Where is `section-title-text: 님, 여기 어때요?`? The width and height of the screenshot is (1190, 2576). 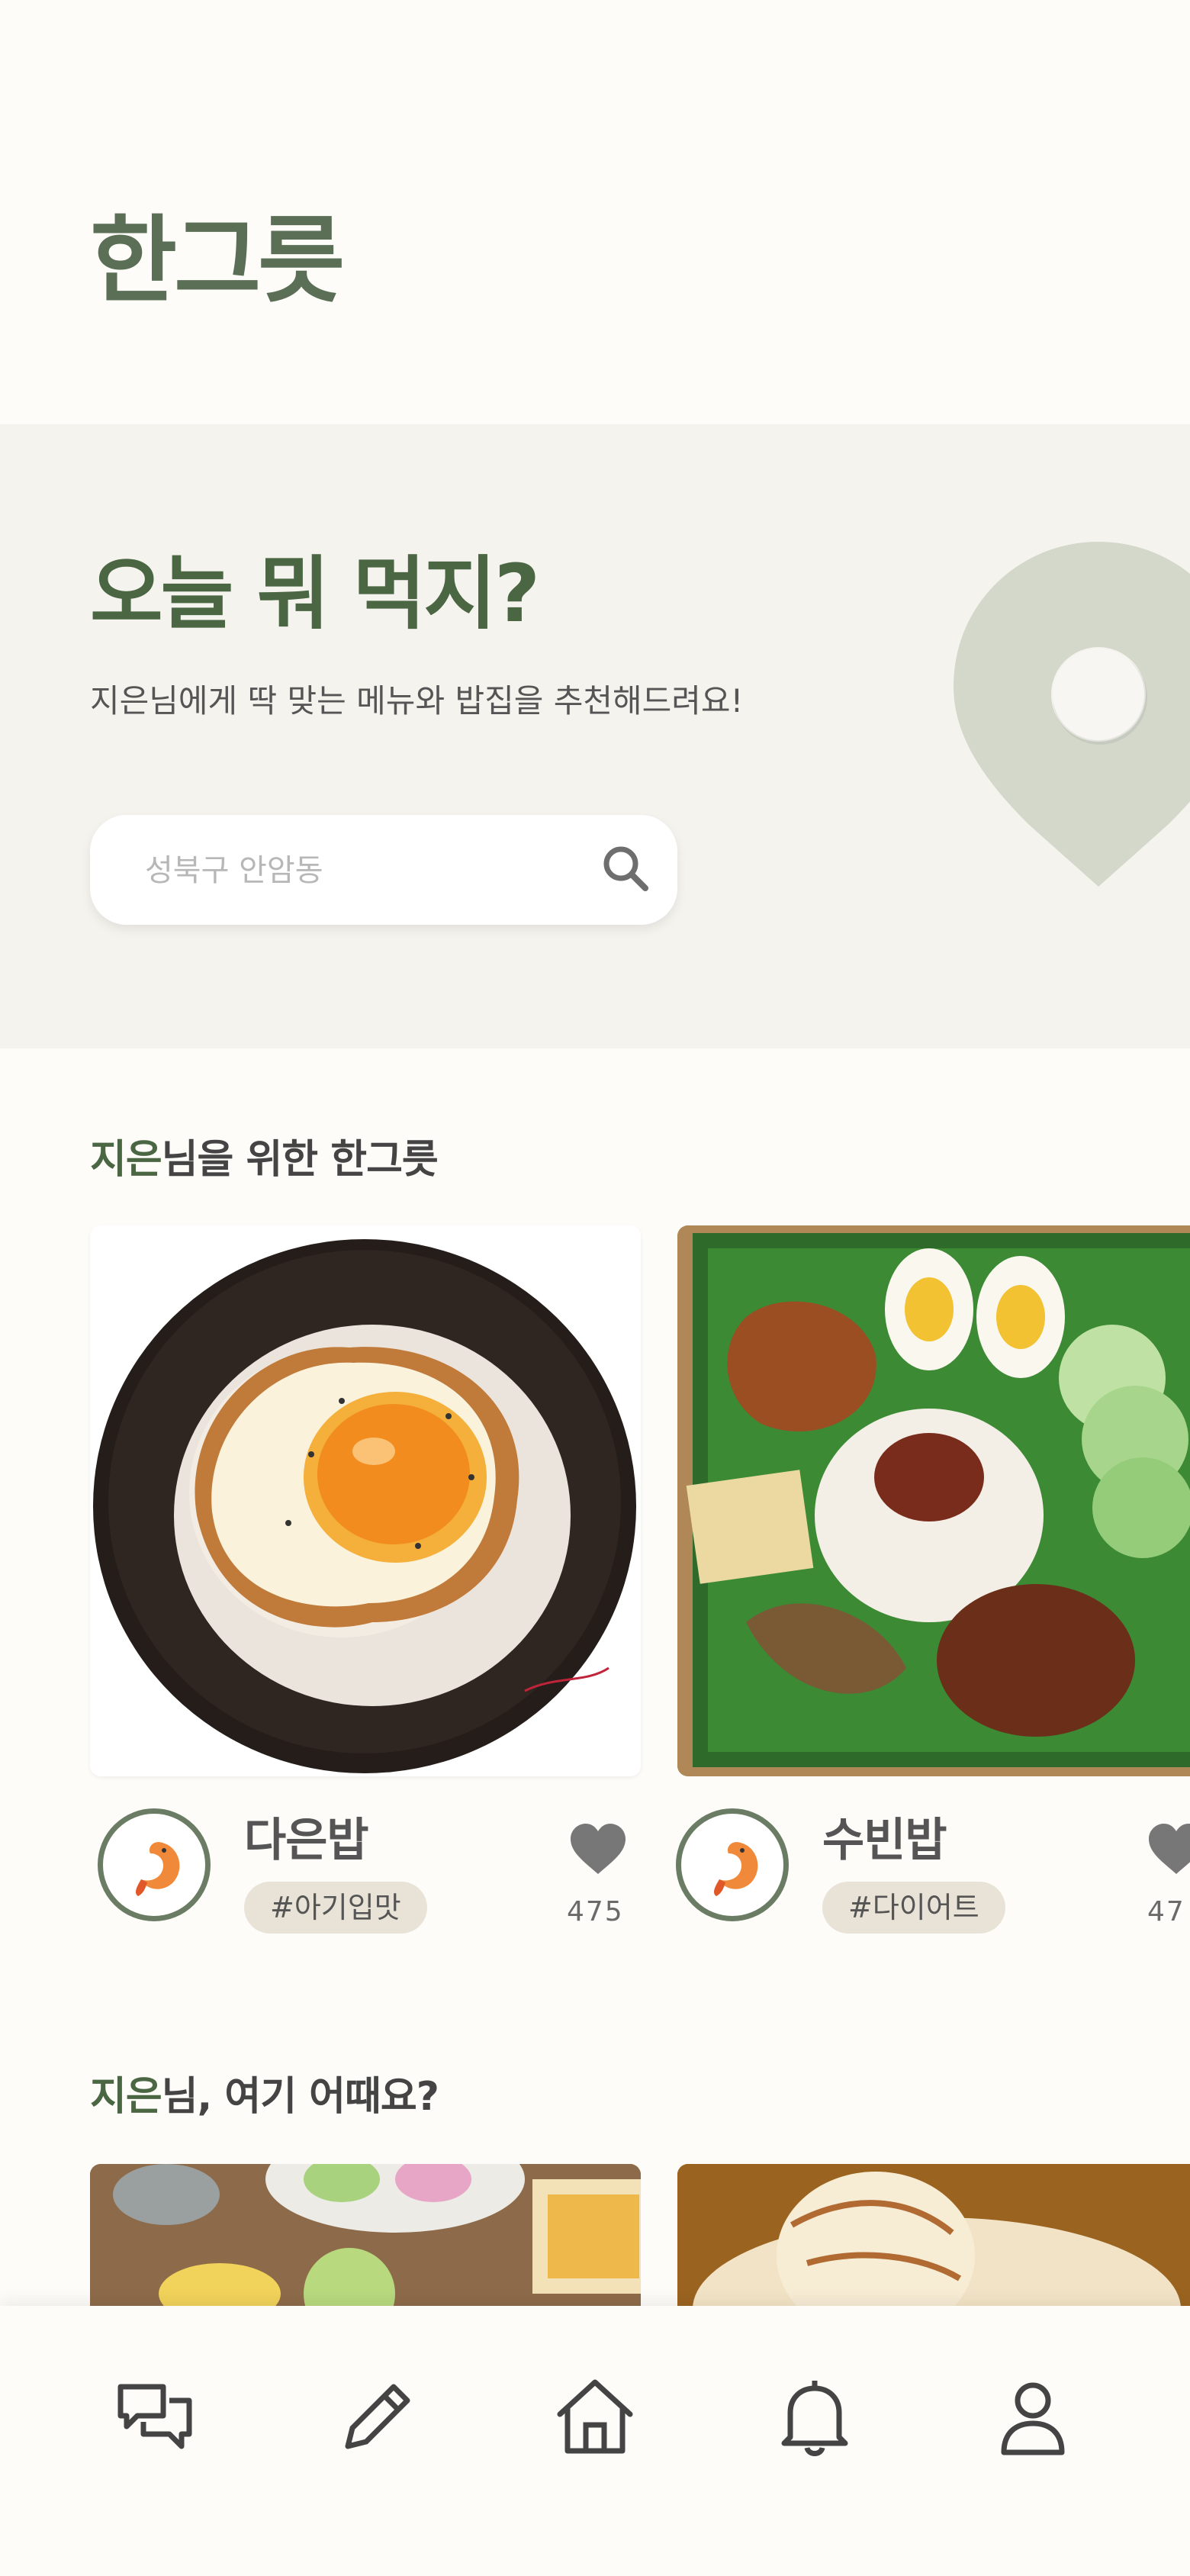 section-title-text: 님, 여기 어때요? is located at coordinates (300, 2097).